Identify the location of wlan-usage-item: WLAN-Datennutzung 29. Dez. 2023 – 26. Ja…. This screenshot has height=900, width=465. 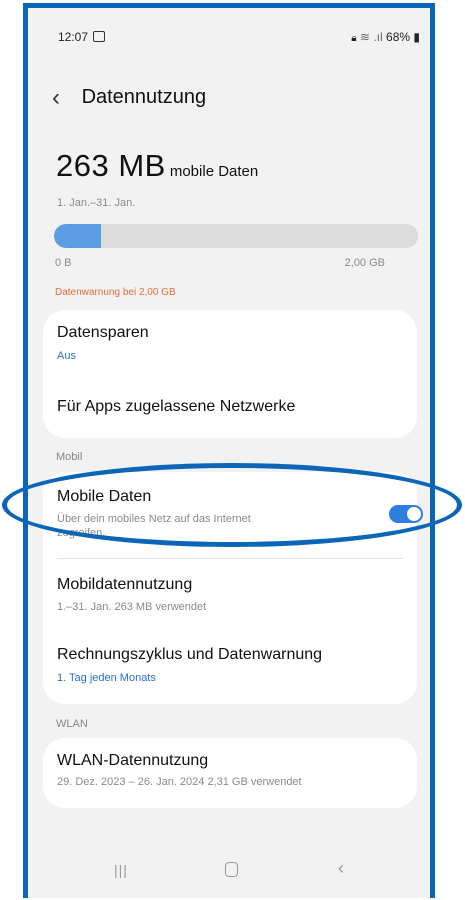
(230, 773).